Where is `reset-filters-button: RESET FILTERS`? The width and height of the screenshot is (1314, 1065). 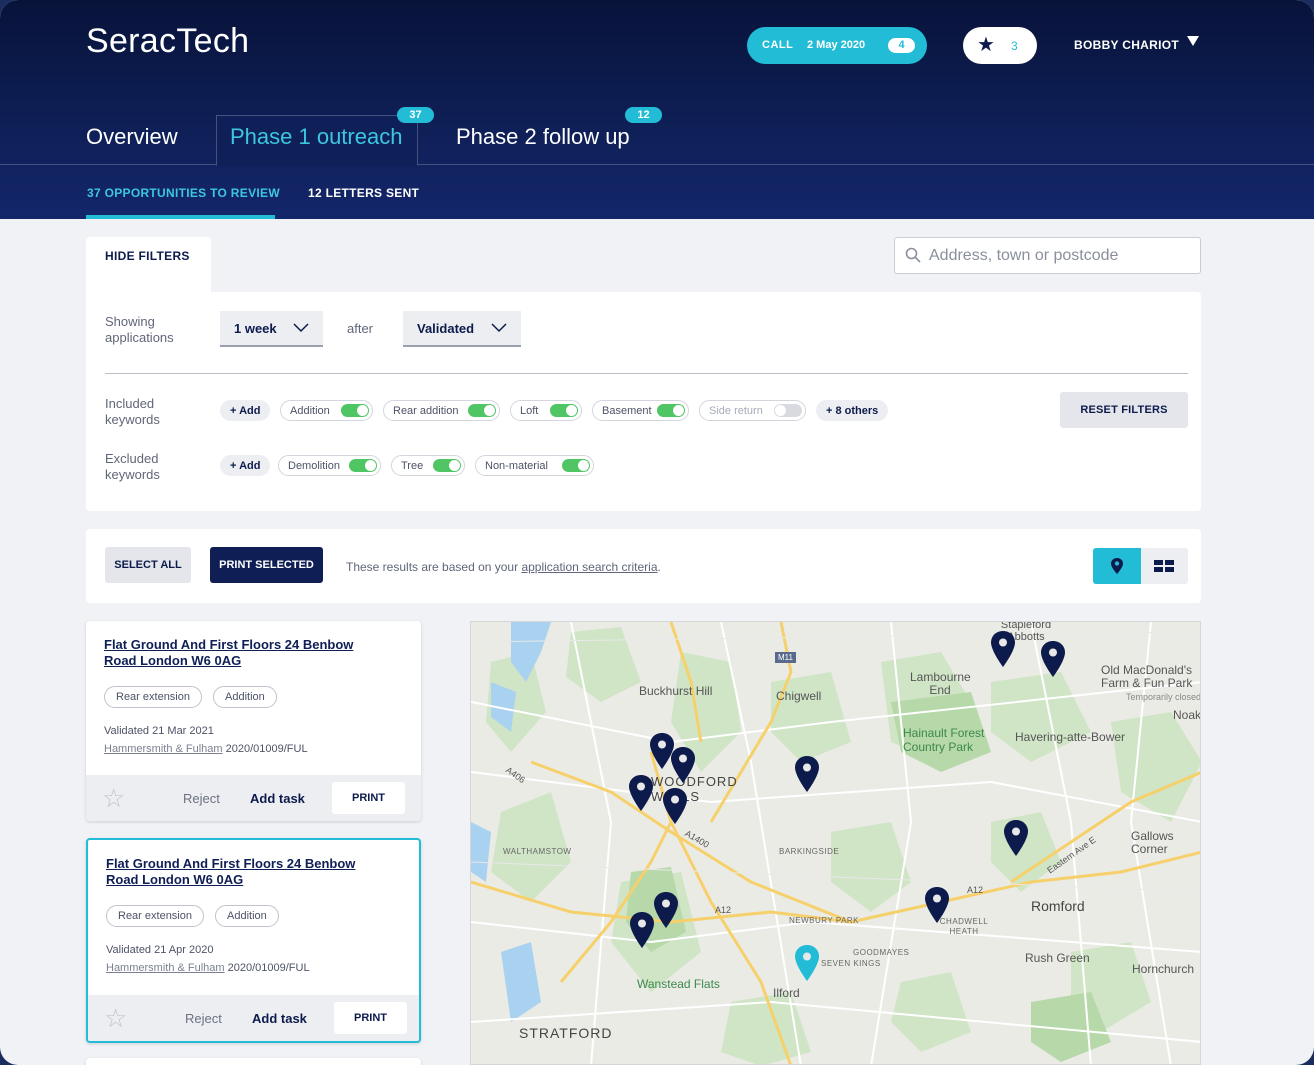
reset-filters-button: RESET FILTERS is located at coordinates (1124, 410).